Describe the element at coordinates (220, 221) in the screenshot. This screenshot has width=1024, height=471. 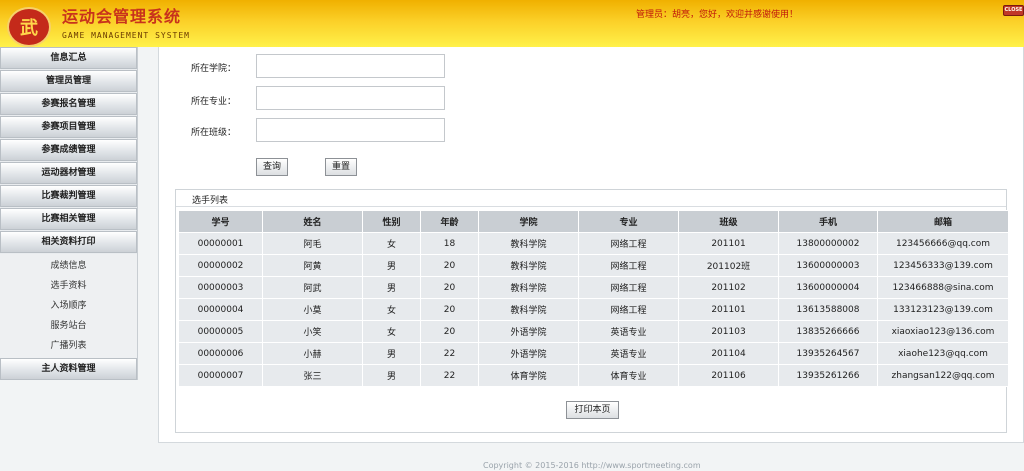
I see `column-header-student-id: 学号` at that location.